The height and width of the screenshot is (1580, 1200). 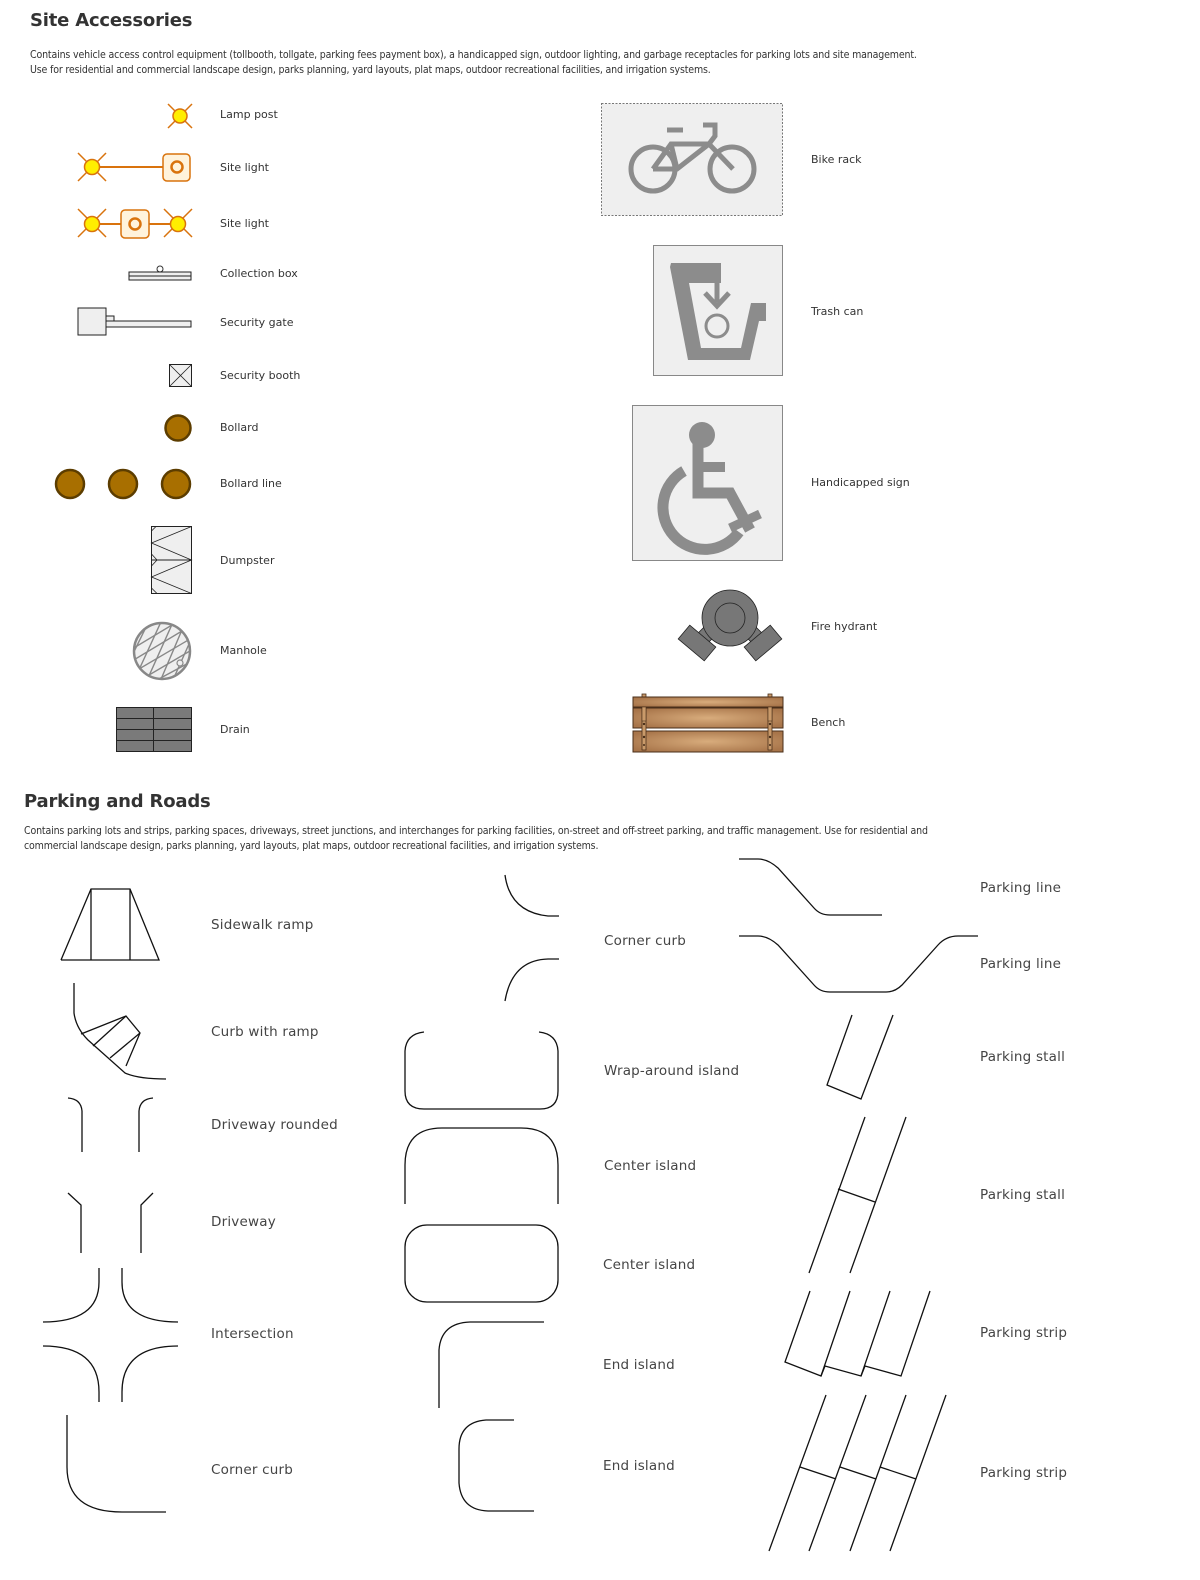 What do you see at coordinates (274, 1125) in the screenshot?
I see `item-label: Driveway rounded` at bounding box center [274, 1125].